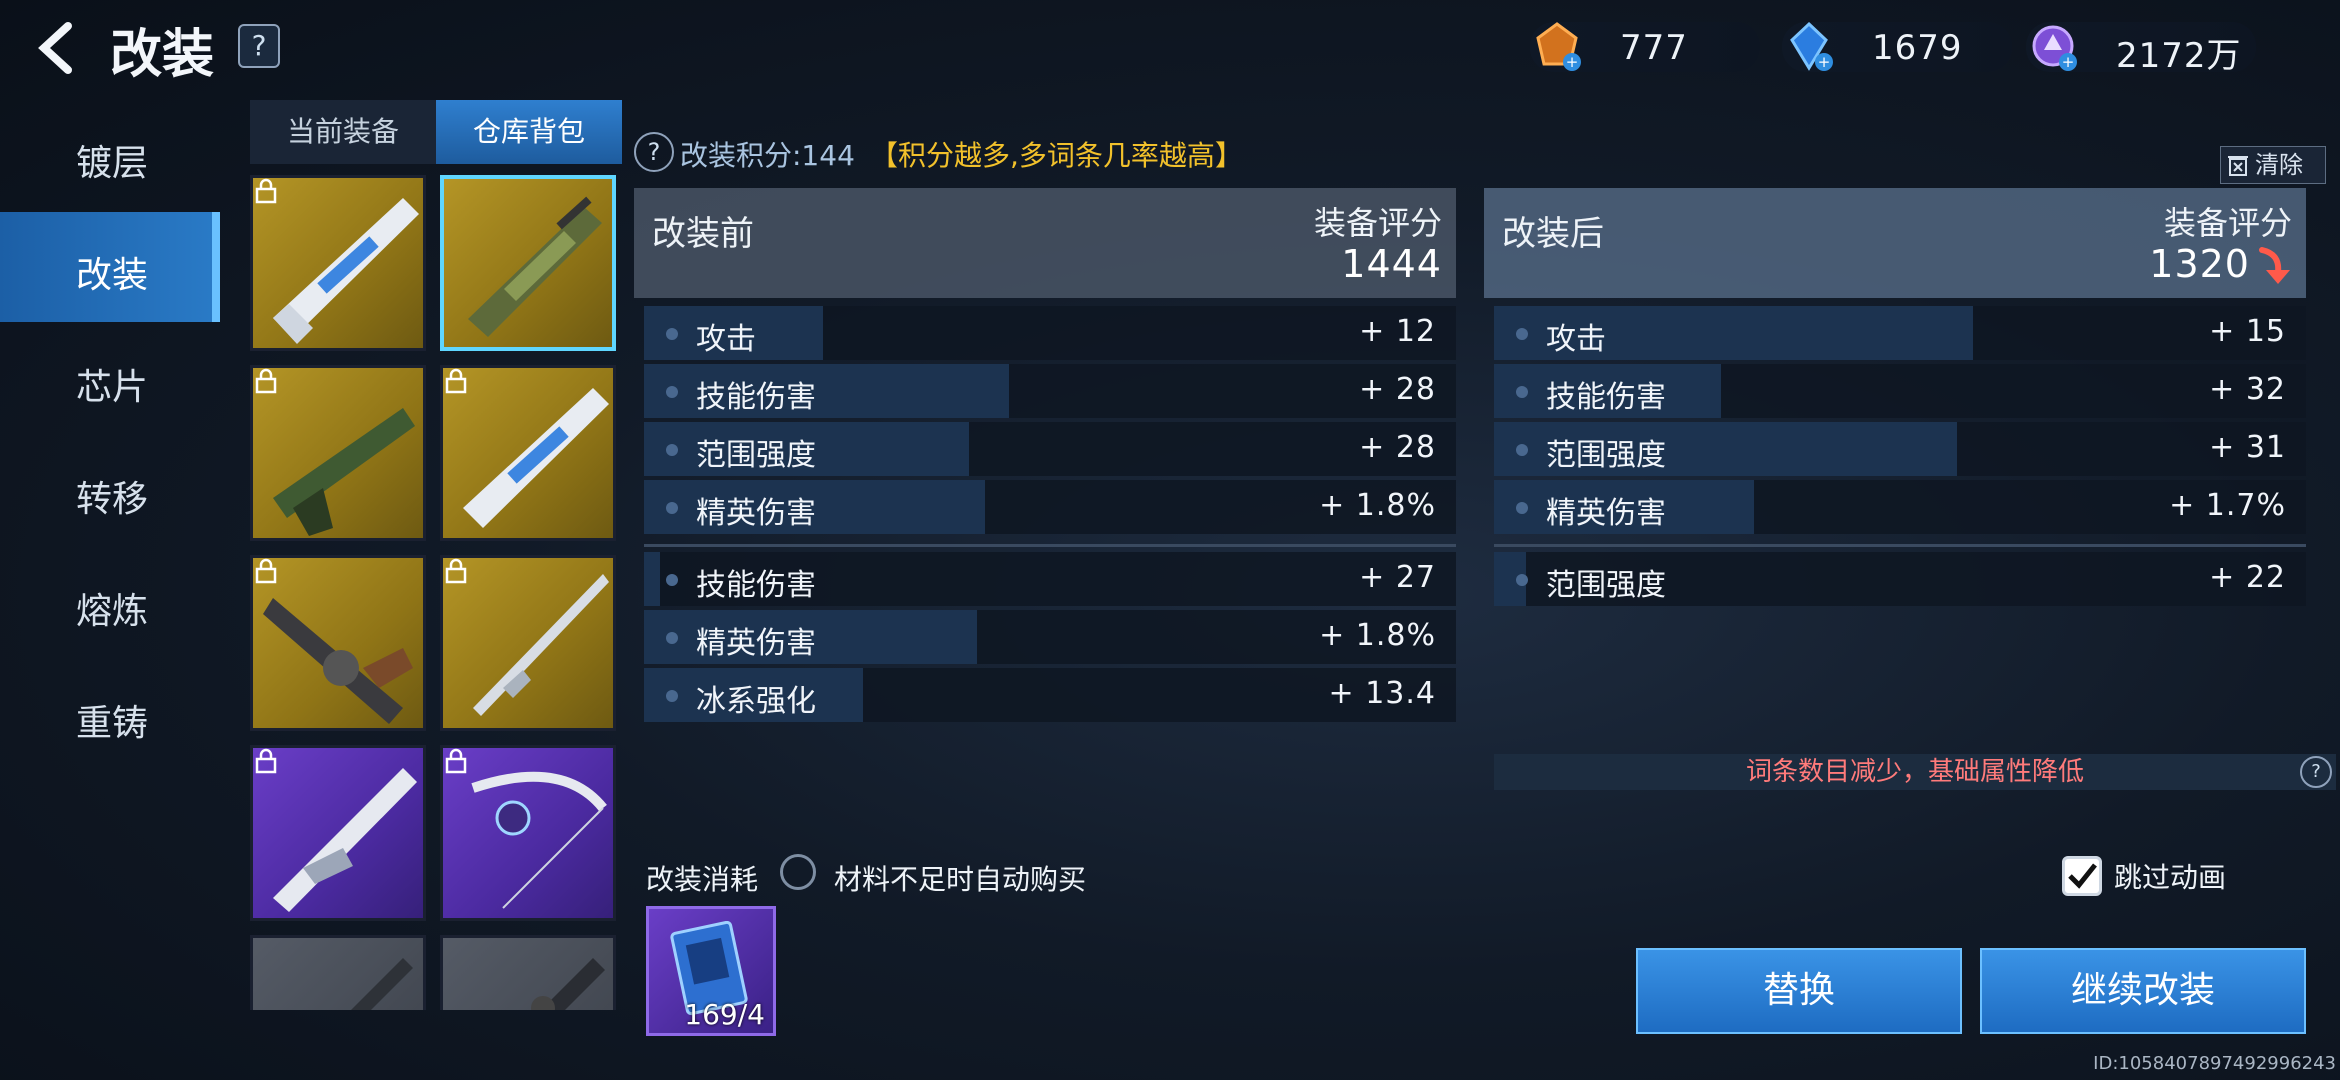  I want to click on nav-item-transfer: 转移, so click(110, 491).